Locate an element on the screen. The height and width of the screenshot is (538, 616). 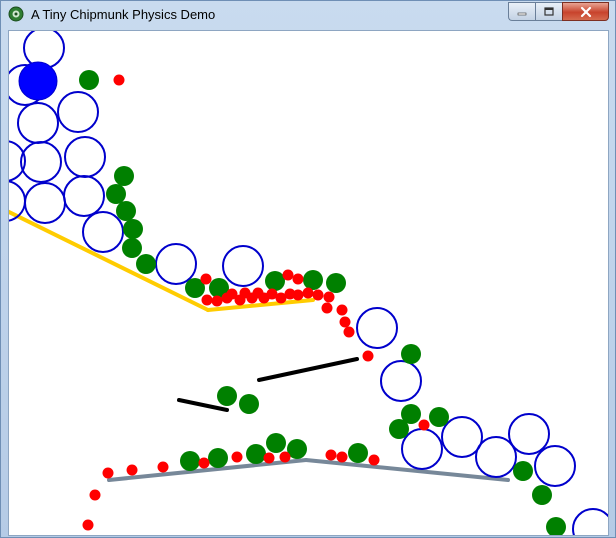
selected-ball is located at coordinates (38, 81).